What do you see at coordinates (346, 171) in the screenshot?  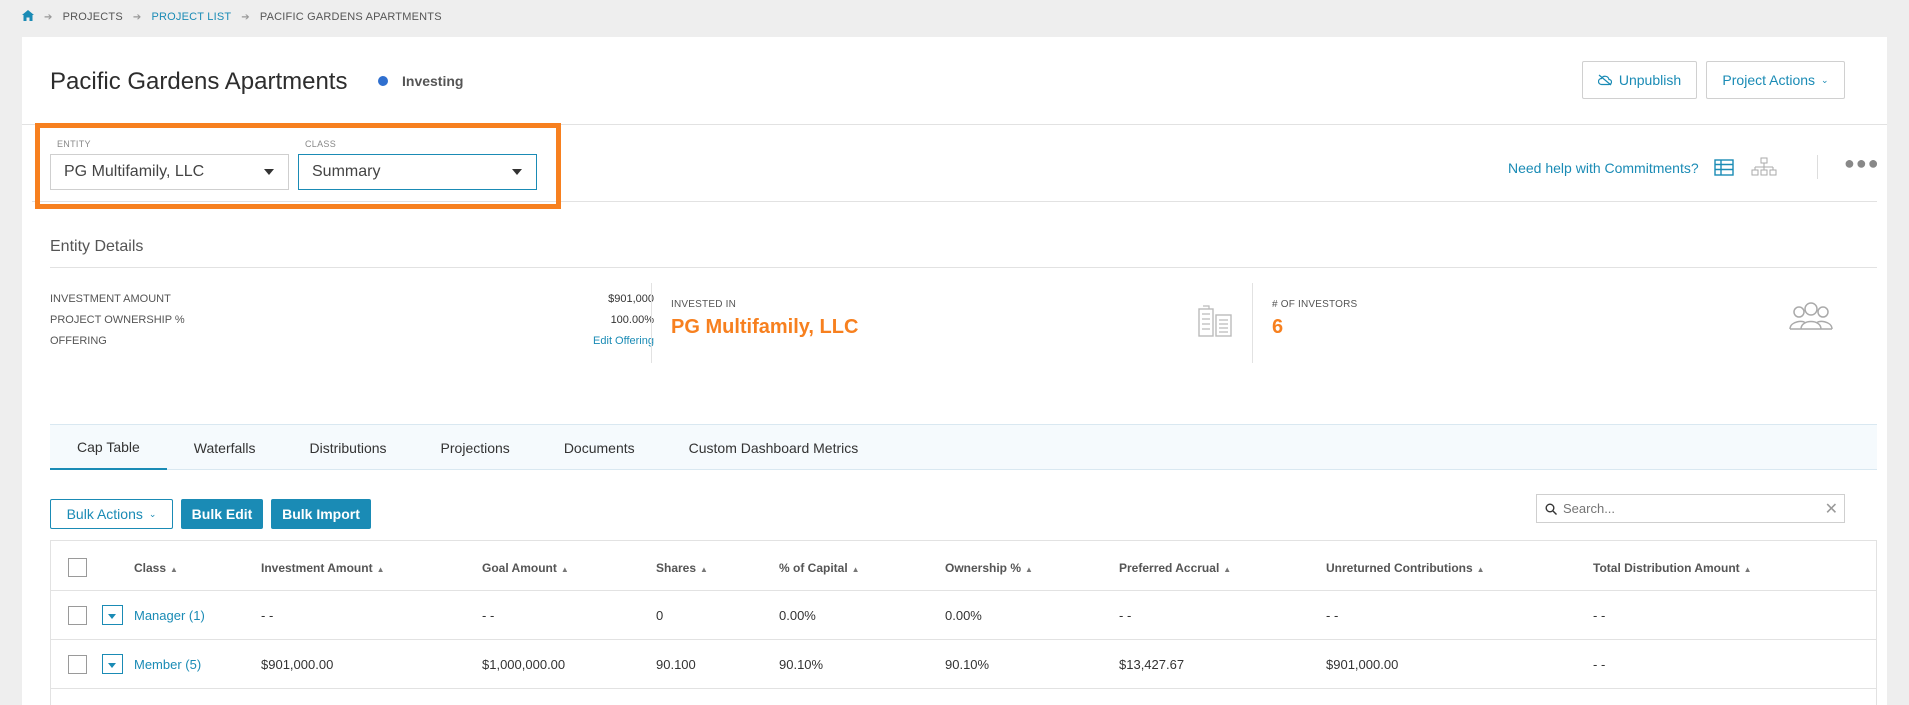 I see `class-value: Summary` at bounding box center [346, 171].